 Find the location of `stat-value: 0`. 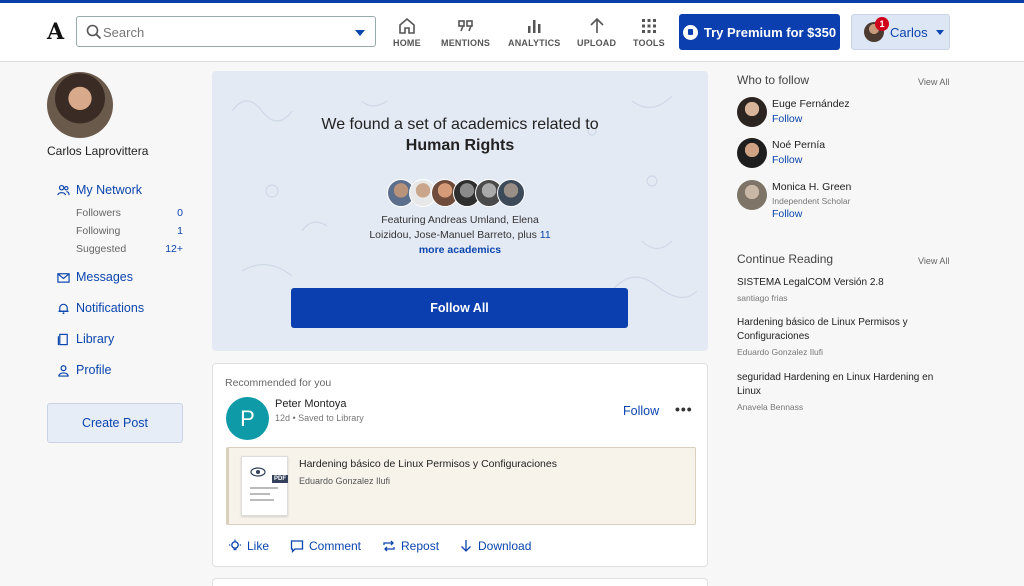

stat-value: 0 is located at coordinates (180, 213).